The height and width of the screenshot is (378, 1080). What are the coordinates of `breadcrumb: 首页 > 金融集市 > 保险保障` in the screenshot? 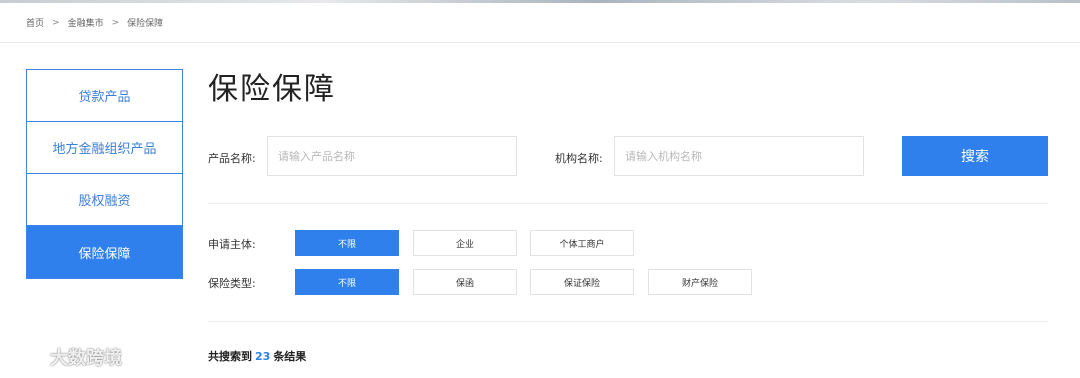 It's located at (95, 23).